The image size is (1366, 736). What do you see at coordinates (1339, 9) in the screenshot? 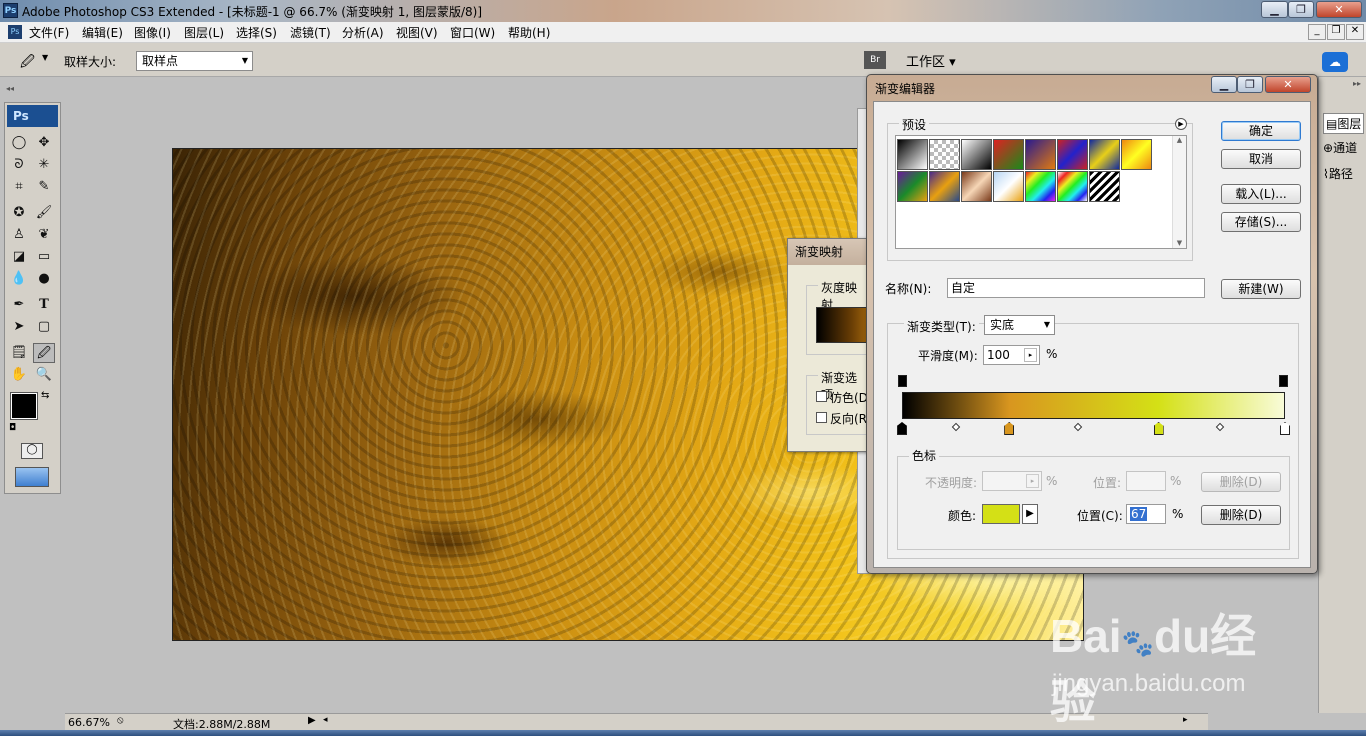
I see `close-button: ✕` at bounding box center [1339, 9].